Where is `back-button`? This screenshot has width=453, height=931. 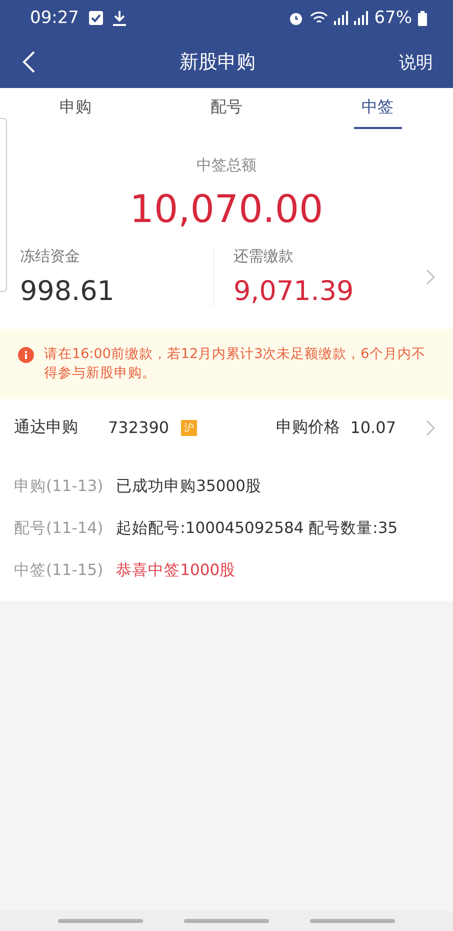 back-button is located at coordinates (29, 62).